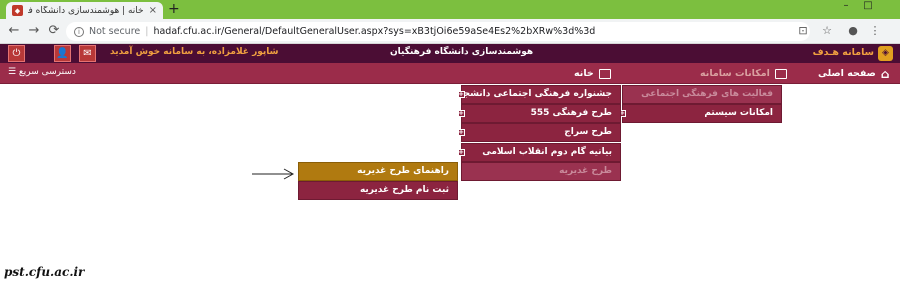  I want to click on menu-label: طرح غدیریه, so click(585, 171).